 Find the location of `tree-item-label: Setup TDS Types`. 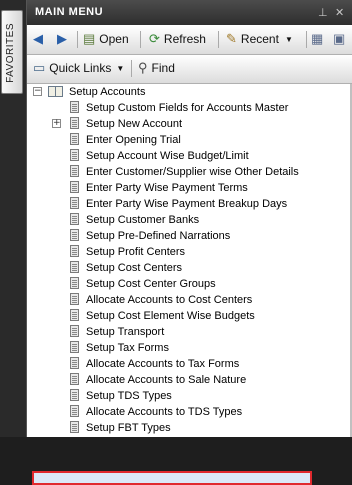

tree-item-label: Setup TDS Types is located at coordinates (129, 395).